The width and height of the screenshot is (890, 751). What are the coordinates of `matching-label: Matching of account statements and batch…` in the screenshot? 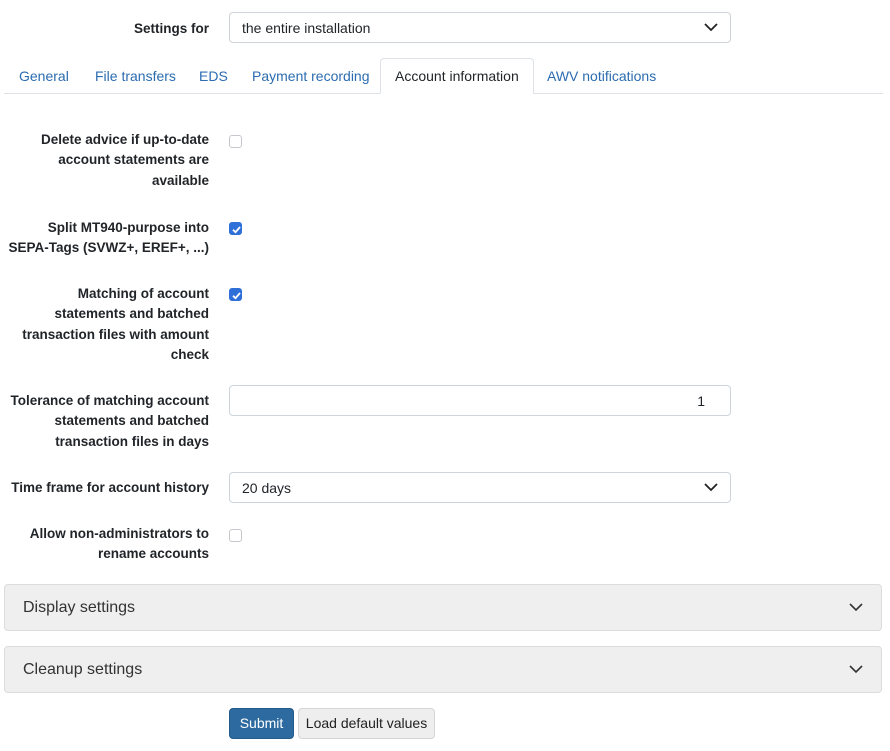 It's located at (115, 324).